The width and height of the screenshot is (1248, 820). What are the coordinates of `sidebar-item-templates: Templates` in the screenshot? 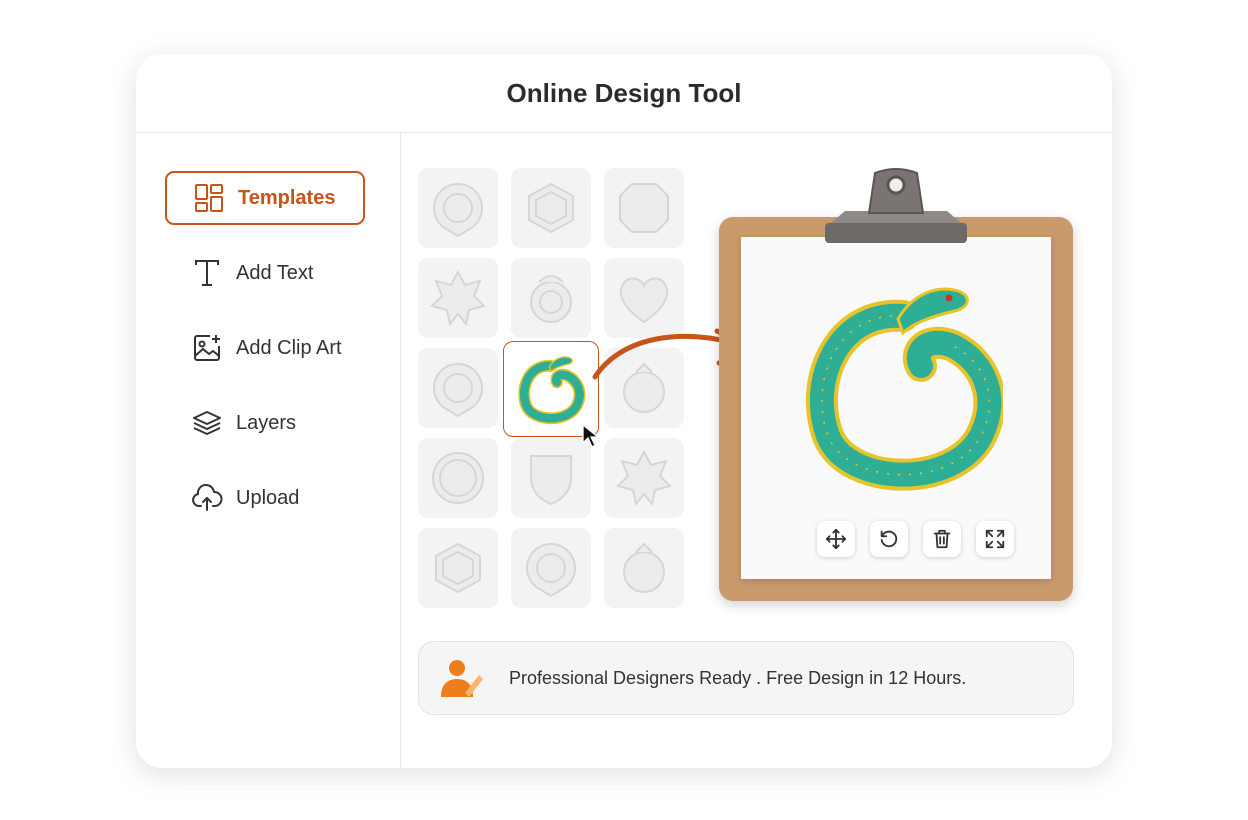 It's located at (265, 198).